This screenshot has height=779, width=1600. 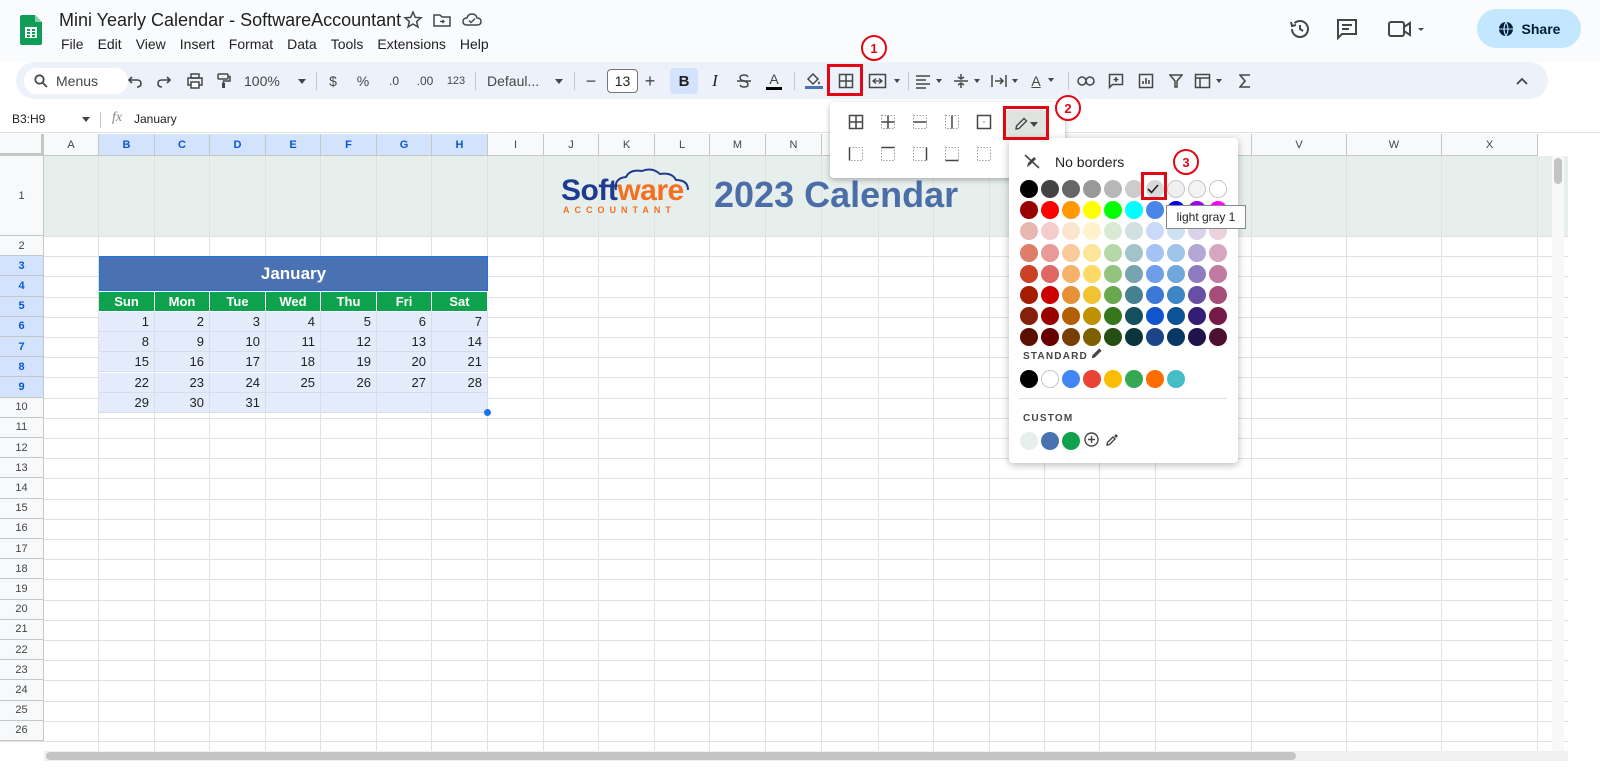 What do you see at coordinates (1112, 440) in the screenshot?
I see `eyedropper-icon` at bounding box center [1112, 440].